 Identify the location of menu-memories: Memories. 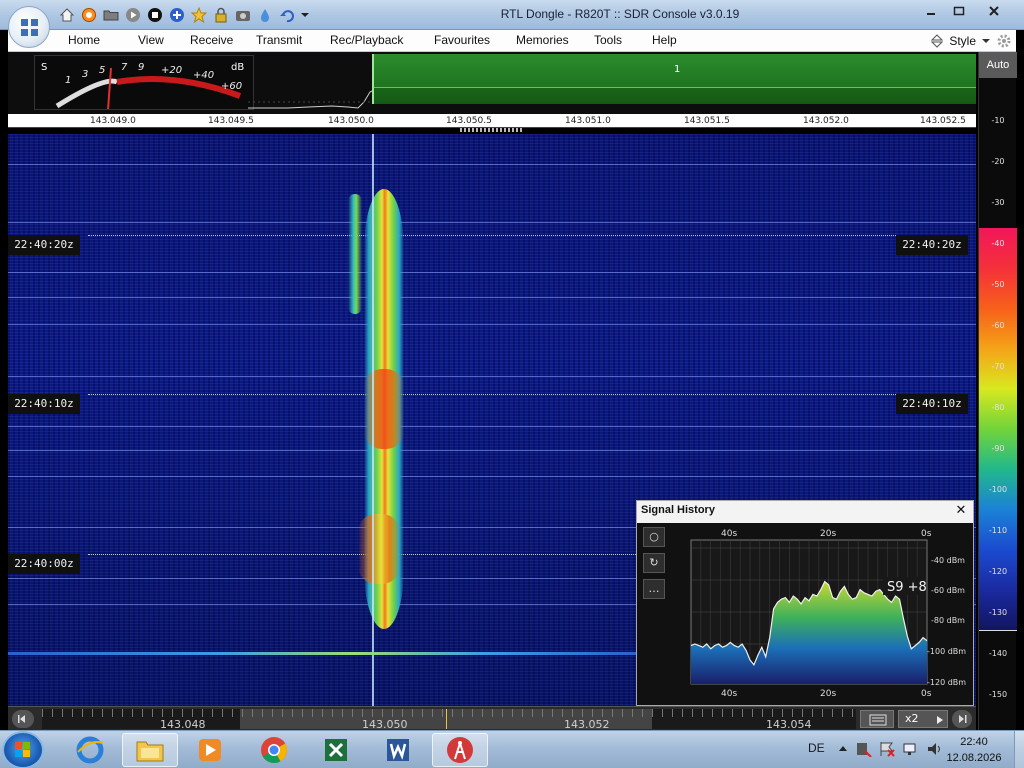
(555, 41).